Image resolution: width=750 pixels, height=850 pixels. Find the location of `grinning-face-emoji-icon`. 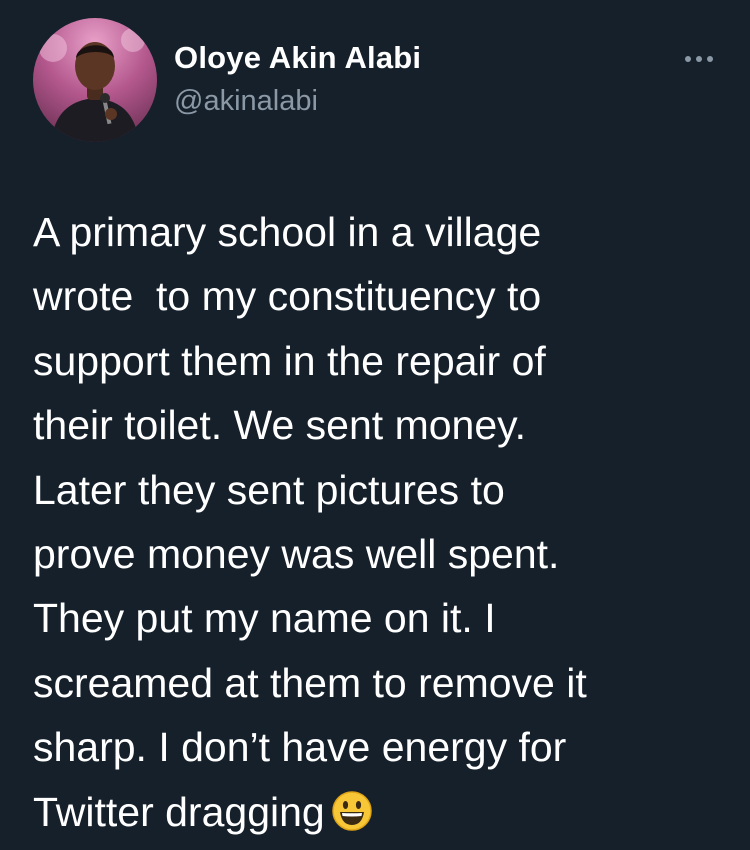

grinning-face-emoji-icon is located at coordinates (352, 818).